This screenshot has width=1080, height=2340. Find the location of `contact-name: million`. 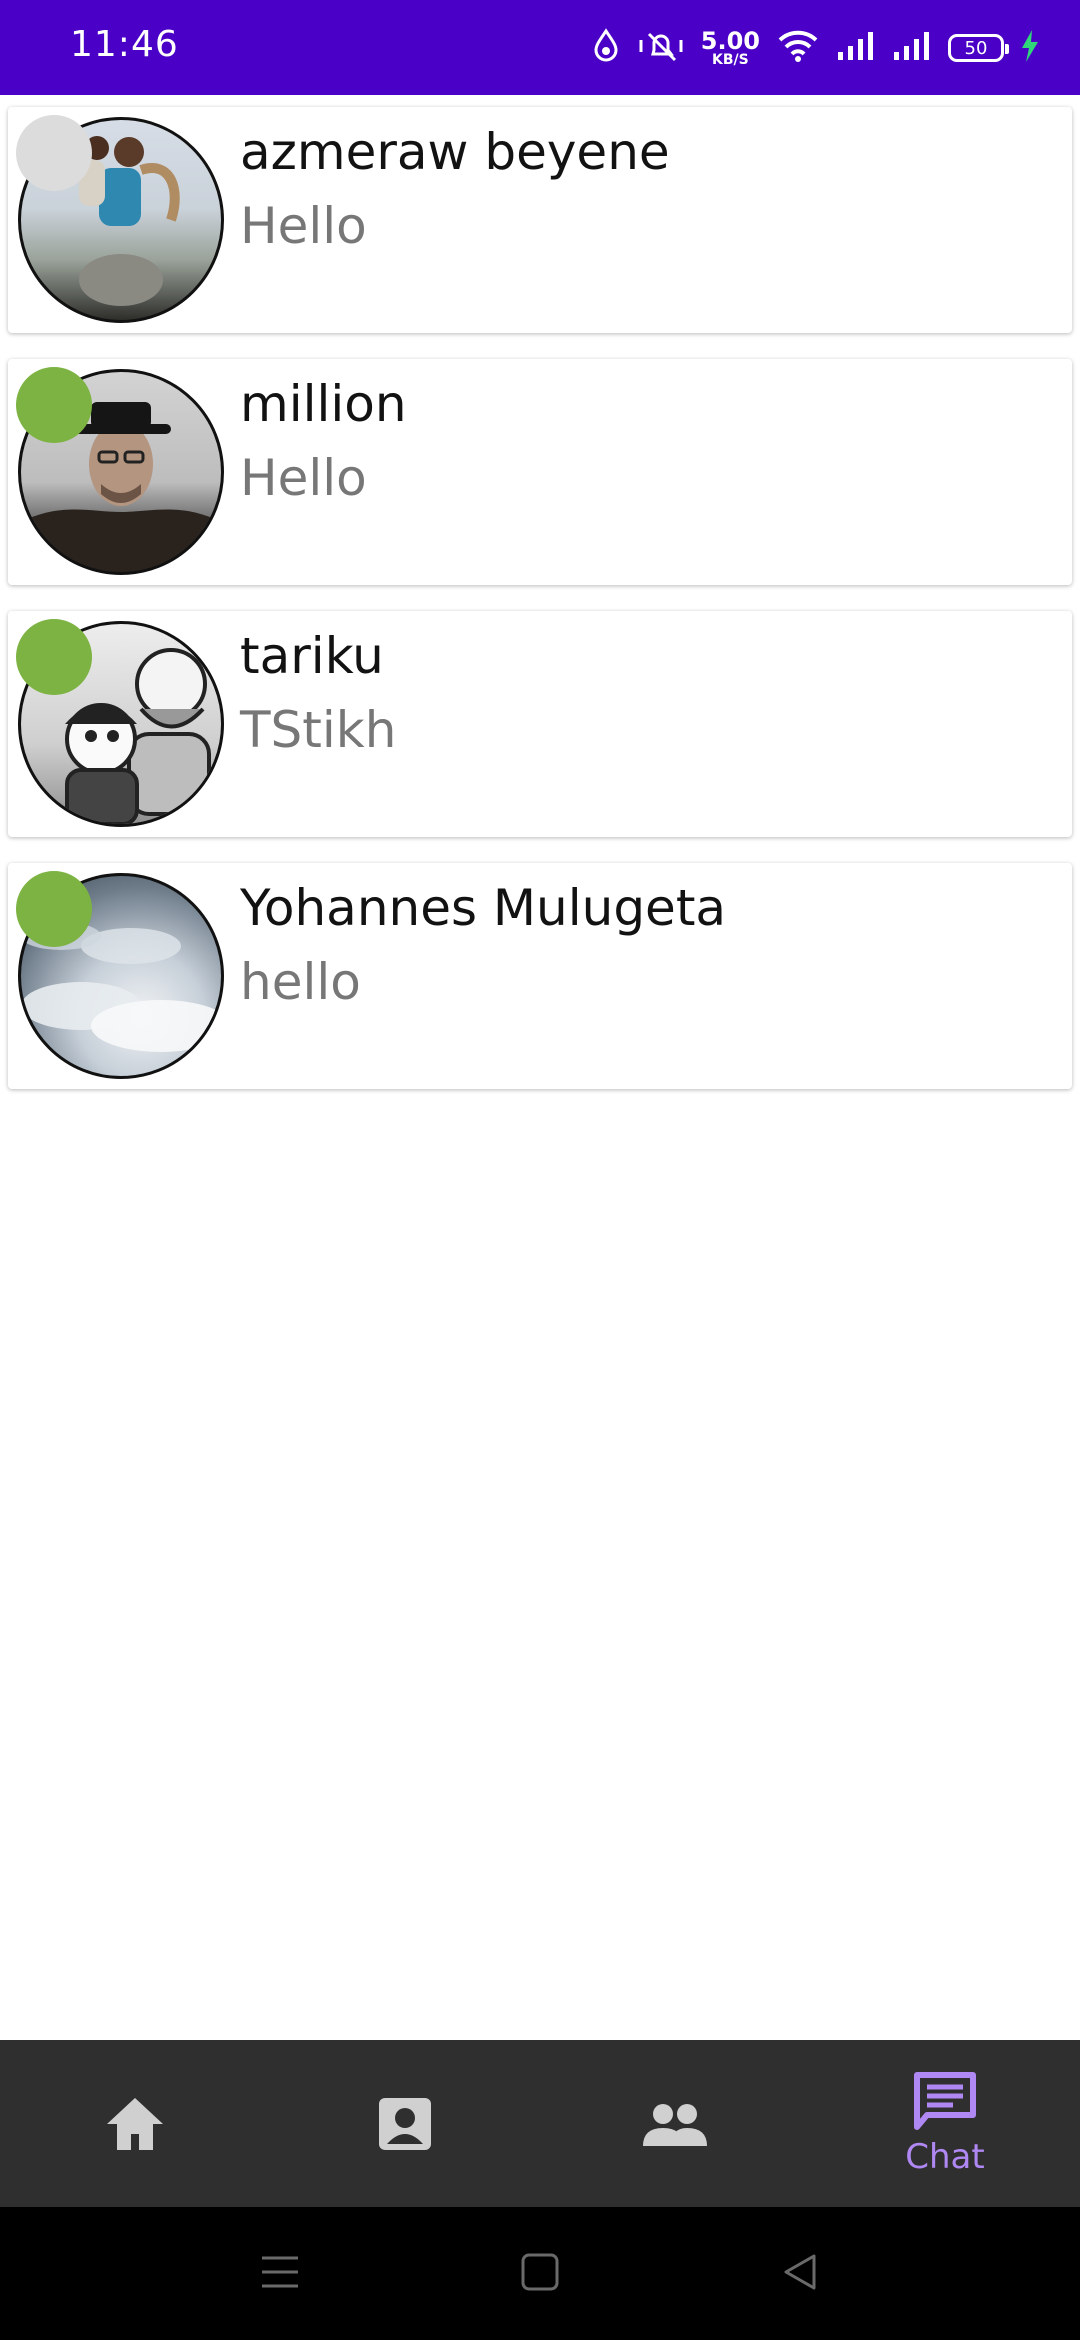

contact-name: million is located at coordinates (323, 404).